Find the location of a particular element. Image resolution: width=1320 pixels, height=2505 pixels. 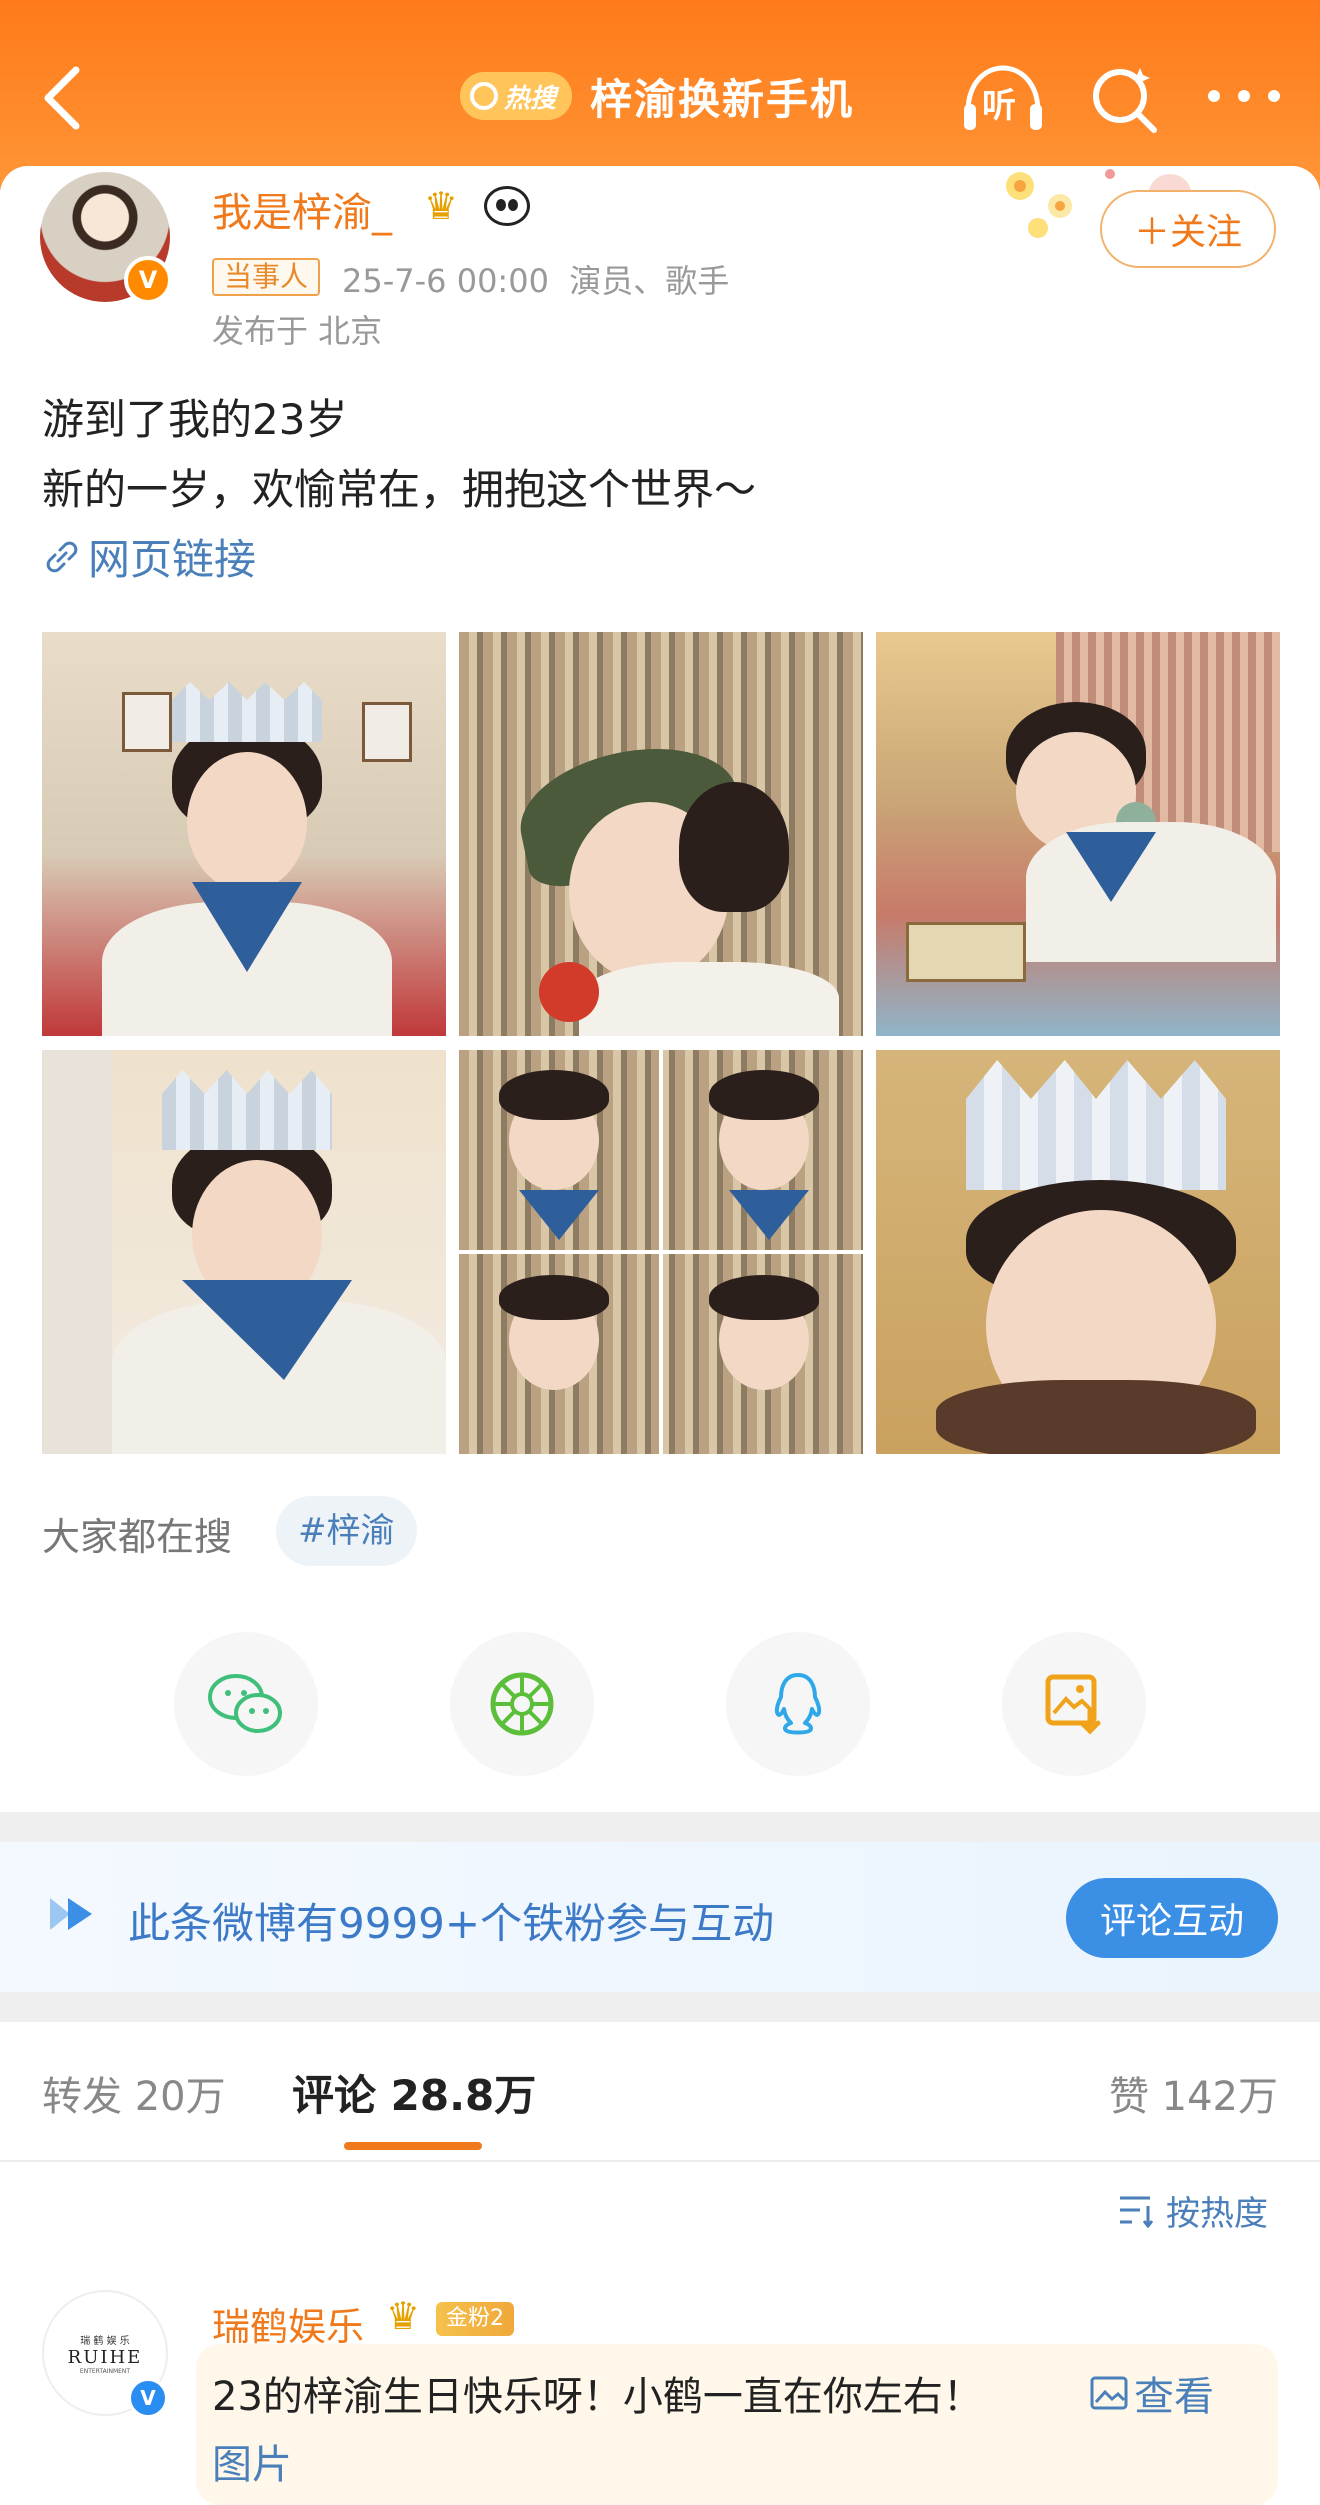

more-options-button is located at coordinates (1244, 96).